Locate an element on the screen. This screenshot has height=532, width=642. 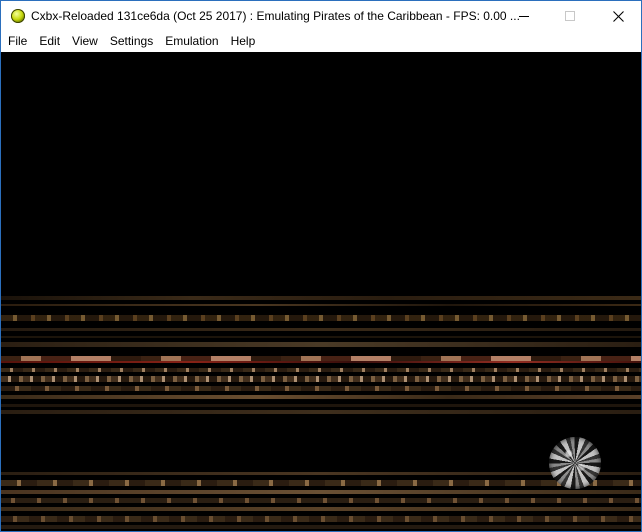
spinning-disc-icon is located at coordinates (575, 463).